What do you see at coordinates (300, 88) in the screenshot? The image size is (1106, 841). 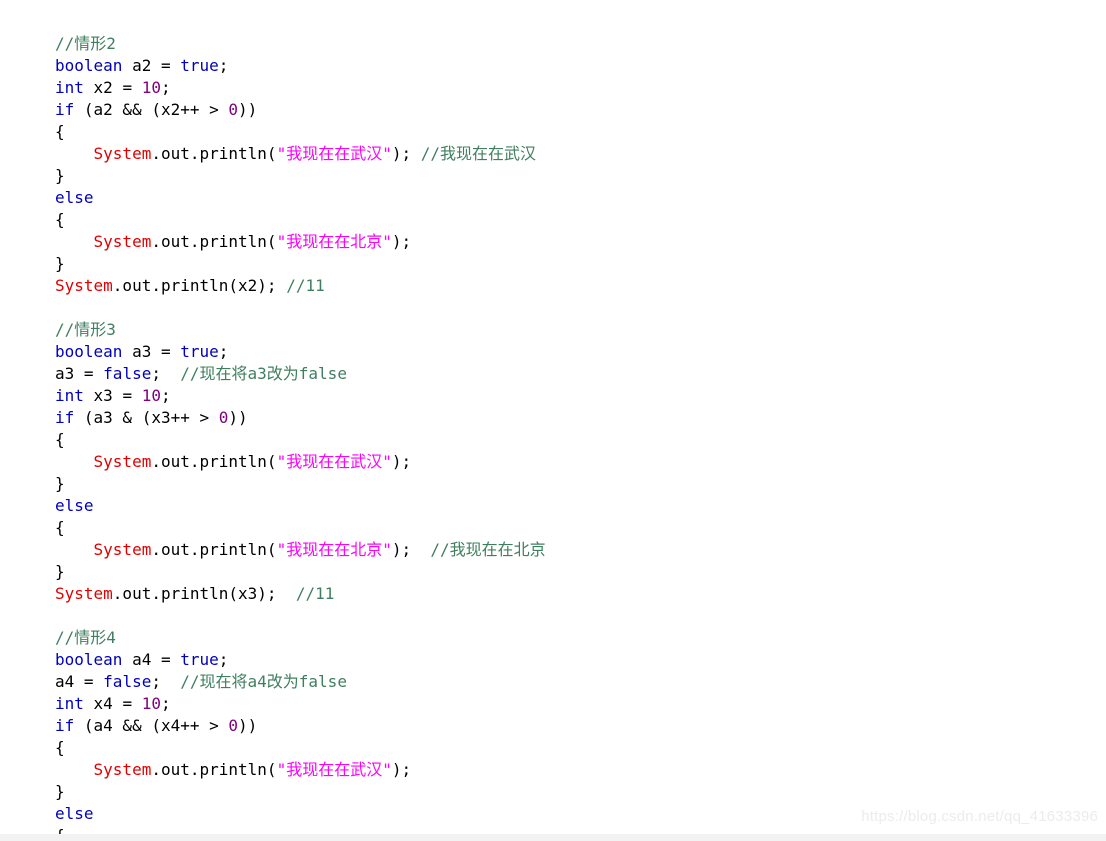 I see `code-line: int x2 = 10;` at bounding box center [300, 88].